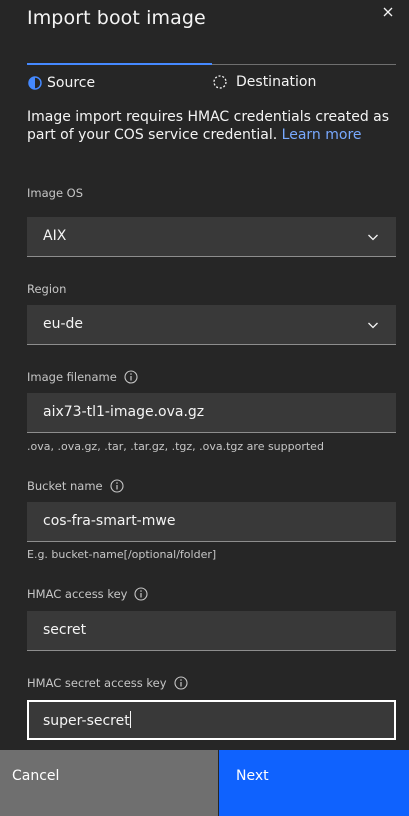 The height and width of the screenshot is (816, 409). I want to click on text-cursor, so click(130, 719).